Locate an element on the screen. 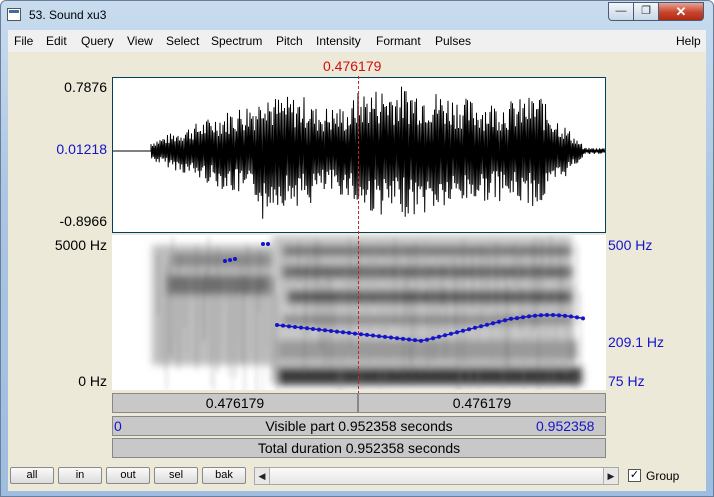  spectrogram-bottom-label: 0 Hz is located at coordinates (92, 381).